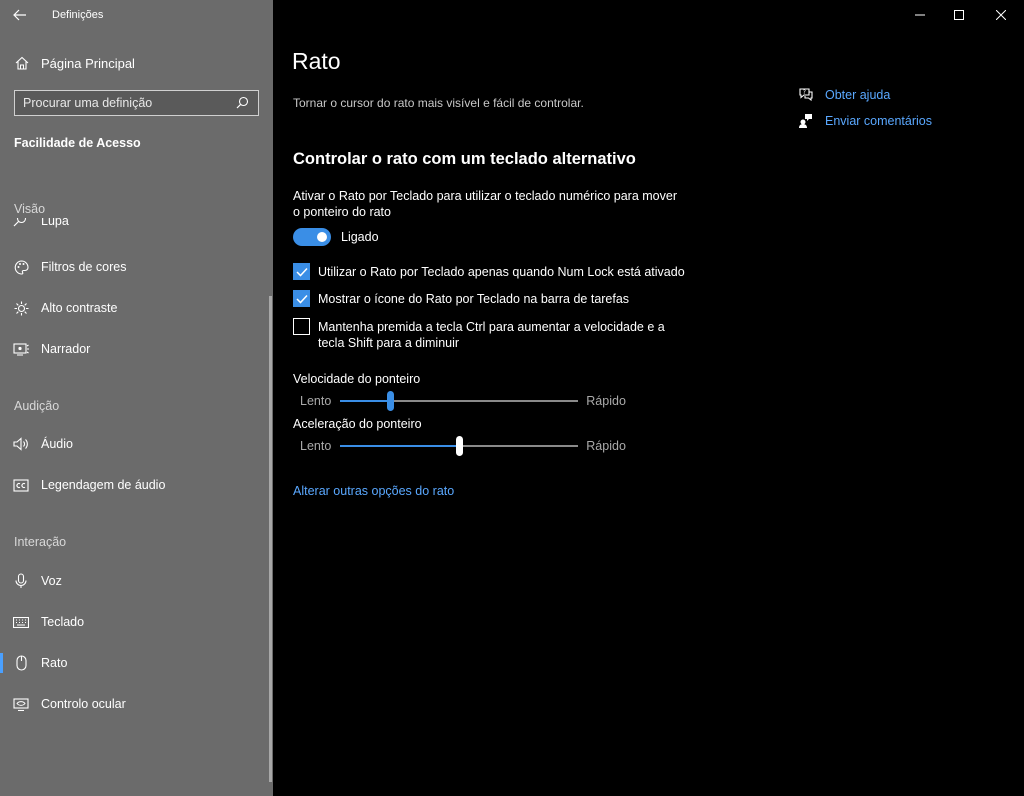  Describe the element at coordinates (878, 121) in the screenshot. I see `send-feedback-label: Enviar comentários` at that location.